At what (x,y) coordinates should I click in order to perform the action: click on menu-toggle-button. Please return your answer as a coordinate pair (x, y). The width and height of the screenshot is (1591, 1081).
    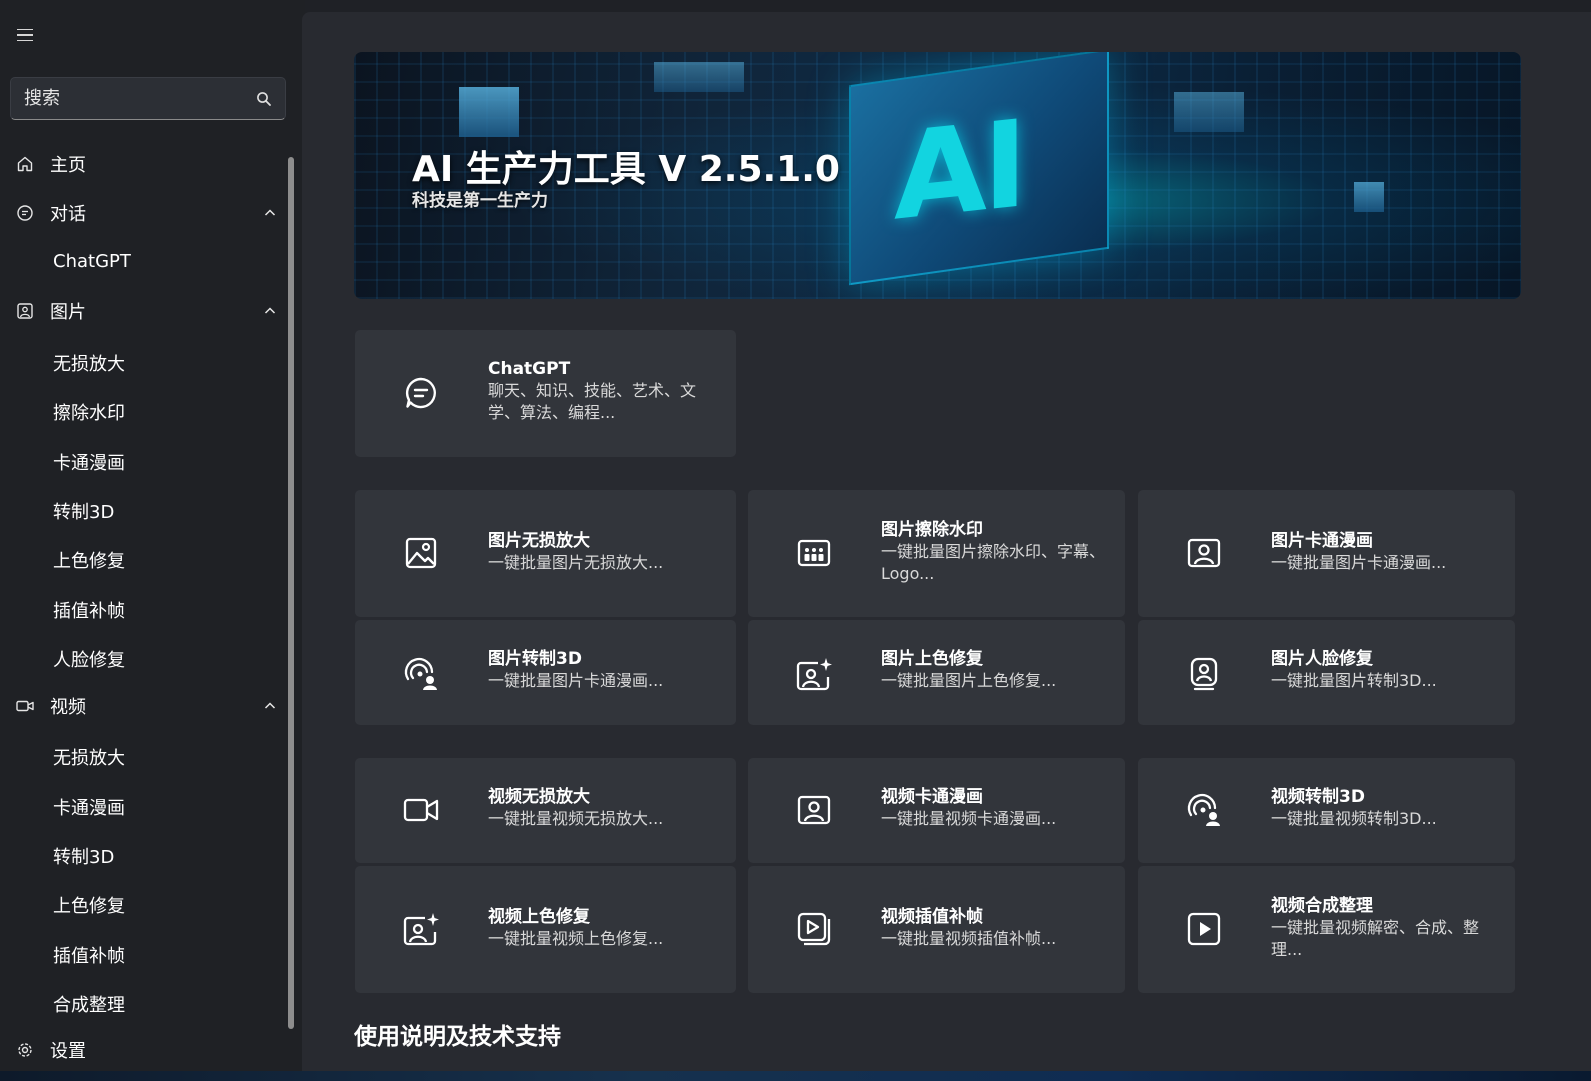
    Looking at the image, I should click on (25, 35).